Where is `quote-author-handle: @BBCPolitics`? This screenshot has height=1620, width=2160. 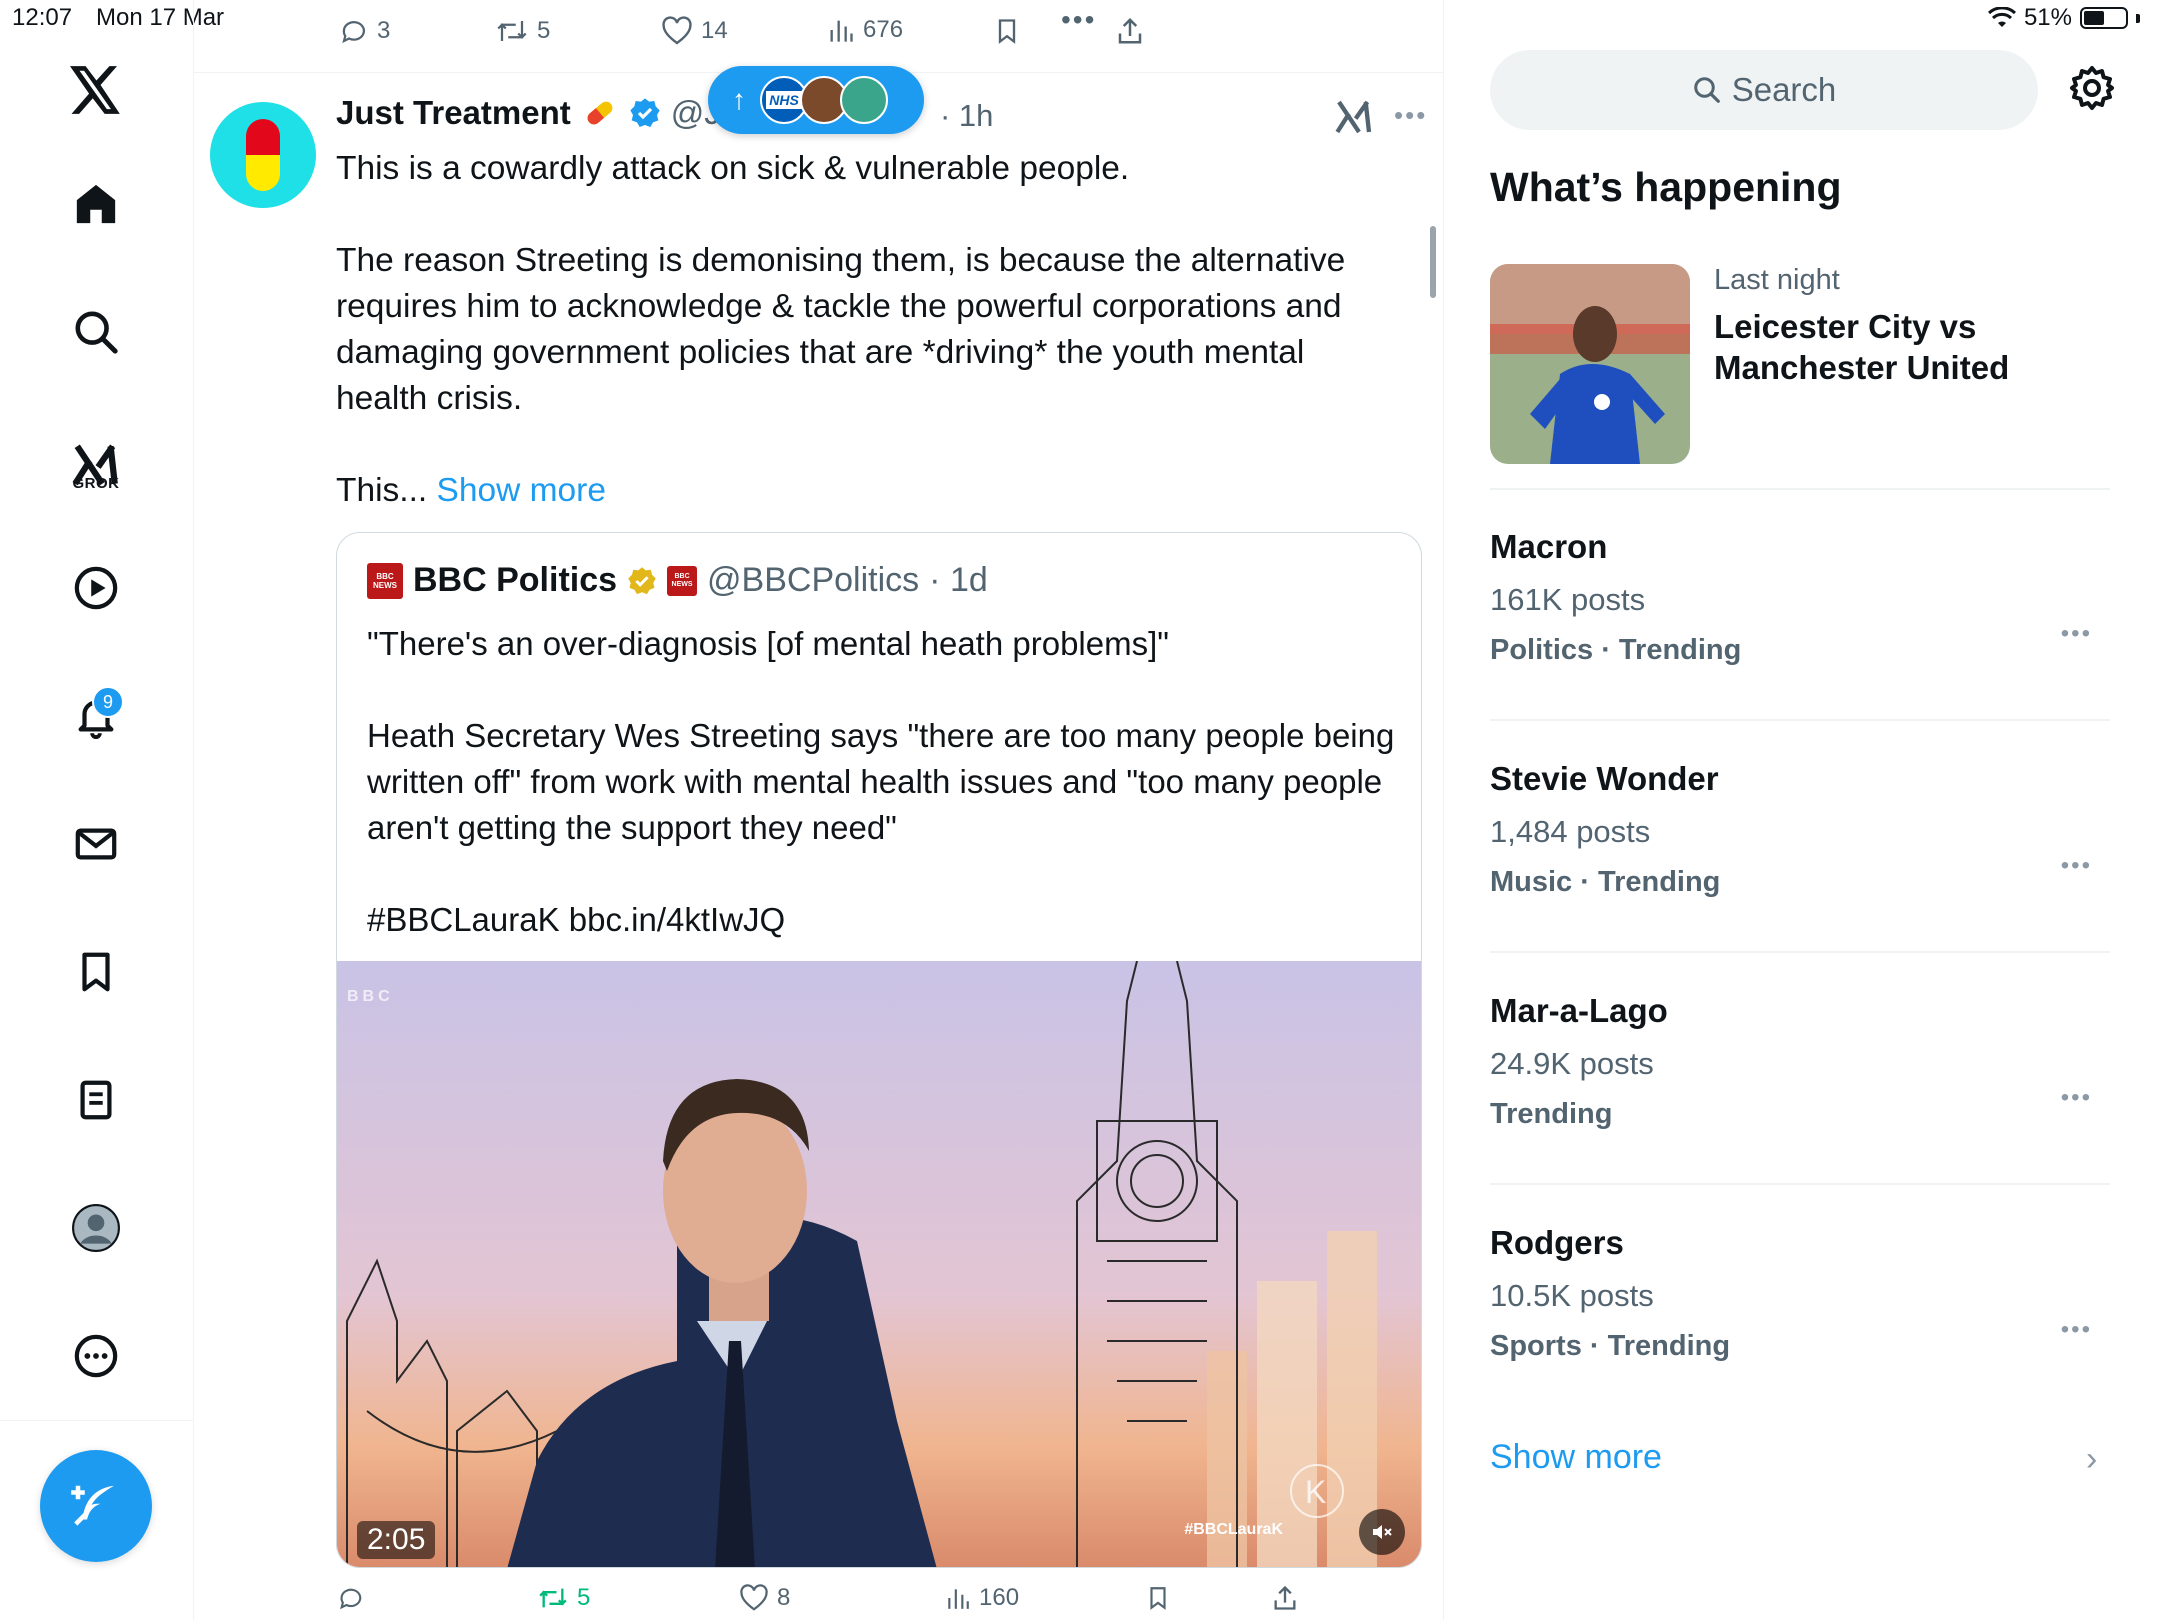 quote-author-handle: @BBCPolitics is located at coordinates (813, 580).